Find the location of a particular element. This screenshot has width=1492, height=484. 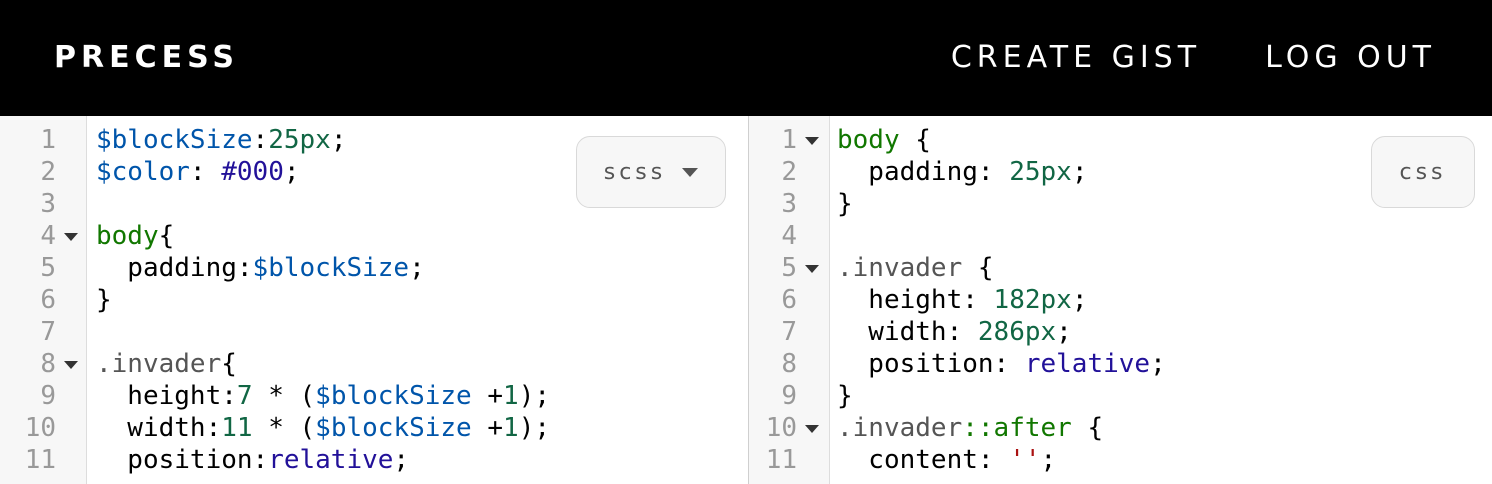

code-token: #000 is located at coordinates (252, 172).